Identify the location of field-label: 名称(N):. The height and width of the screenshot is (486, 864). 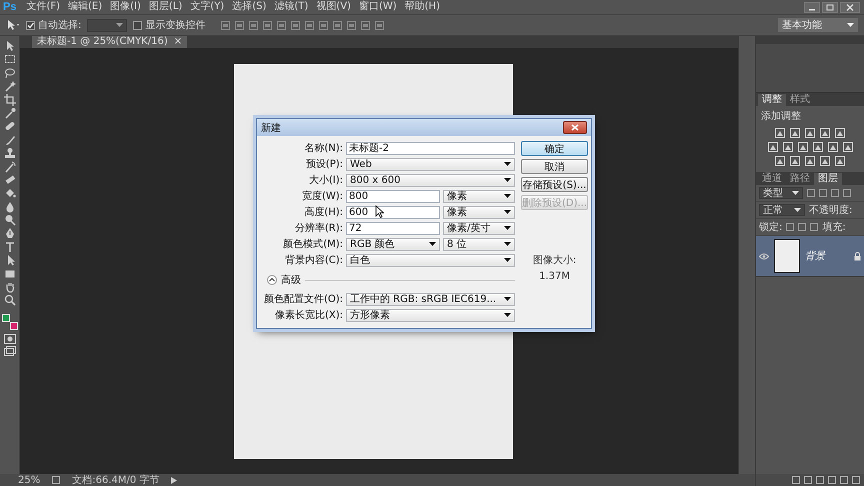
(323, 148).